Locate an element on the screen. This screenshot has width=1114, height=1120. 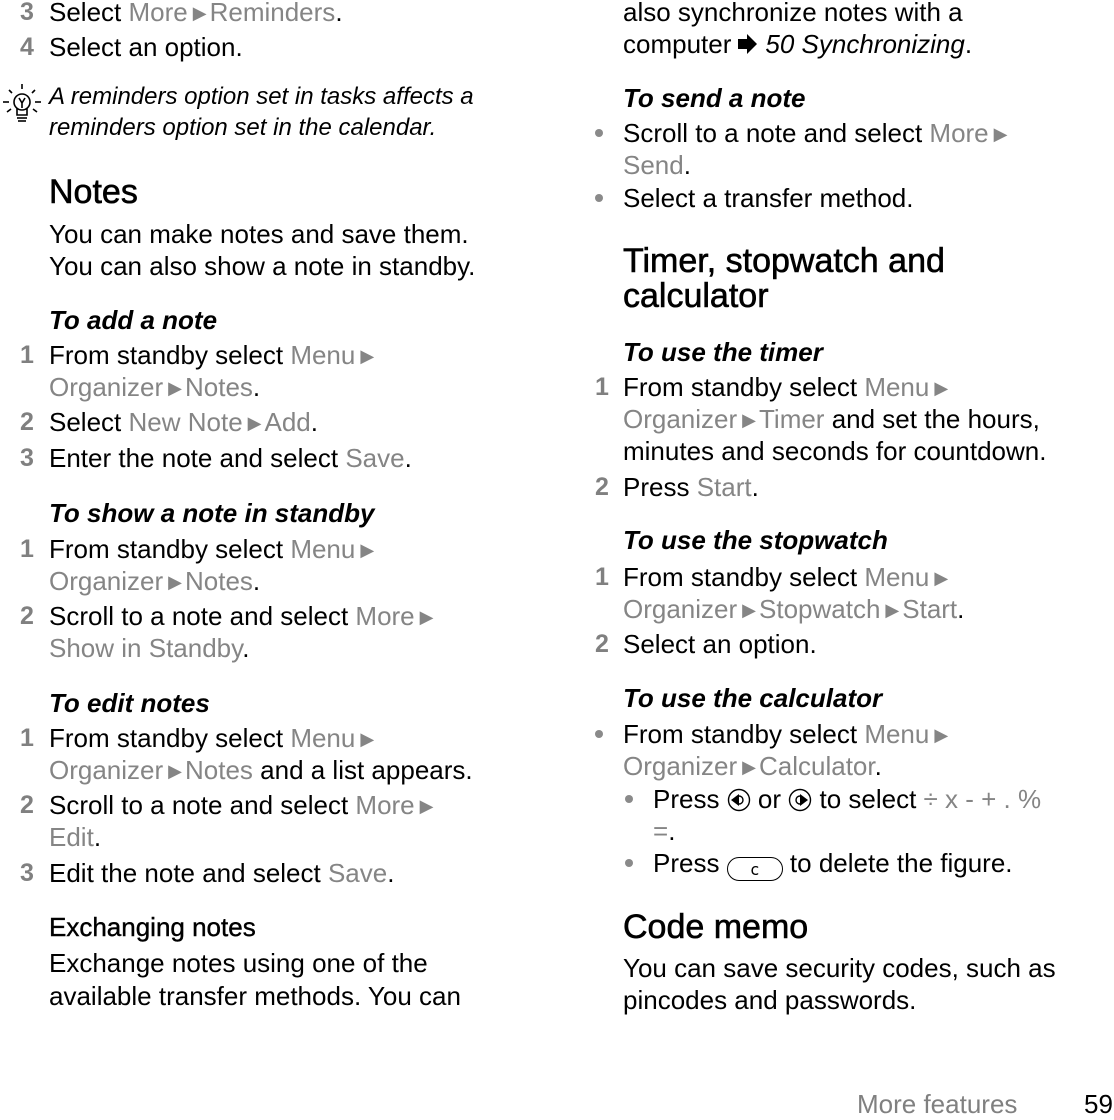
menu-item-more: More is located at coordinates (158, 13).